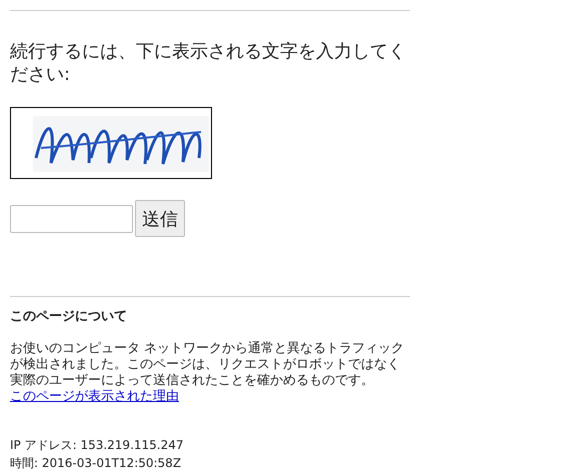 This screenshot has width=575, height=469. What do you see at coordinates (69, 316) in the screenshot?
I see `section-title: このページについて` at bounding box center [69, 316].